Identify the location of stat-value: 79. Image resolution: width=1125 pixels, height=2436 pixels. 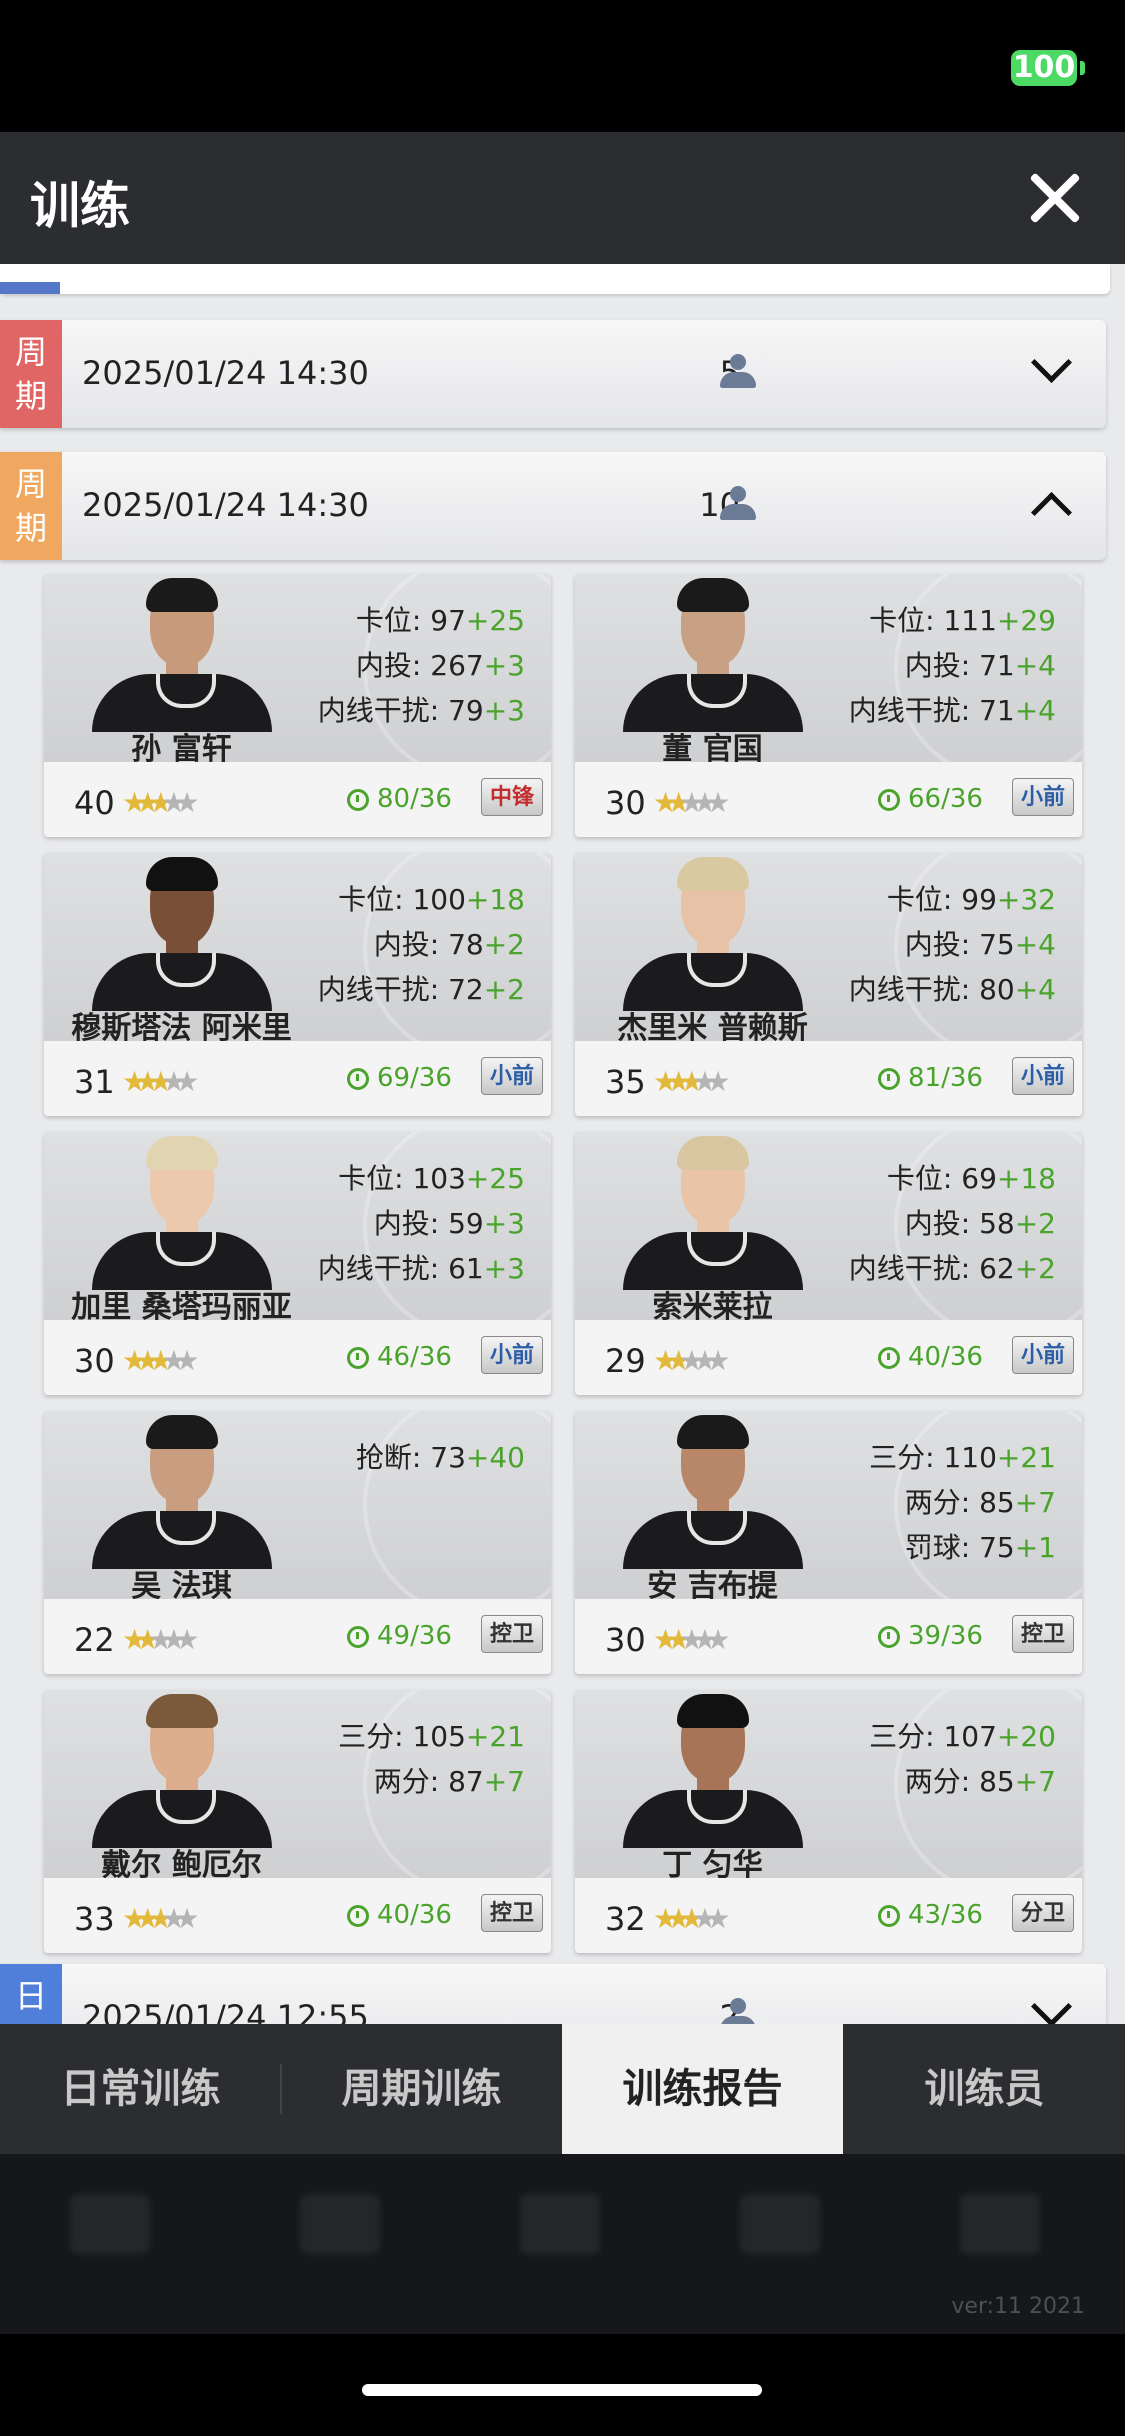
(466, 710).